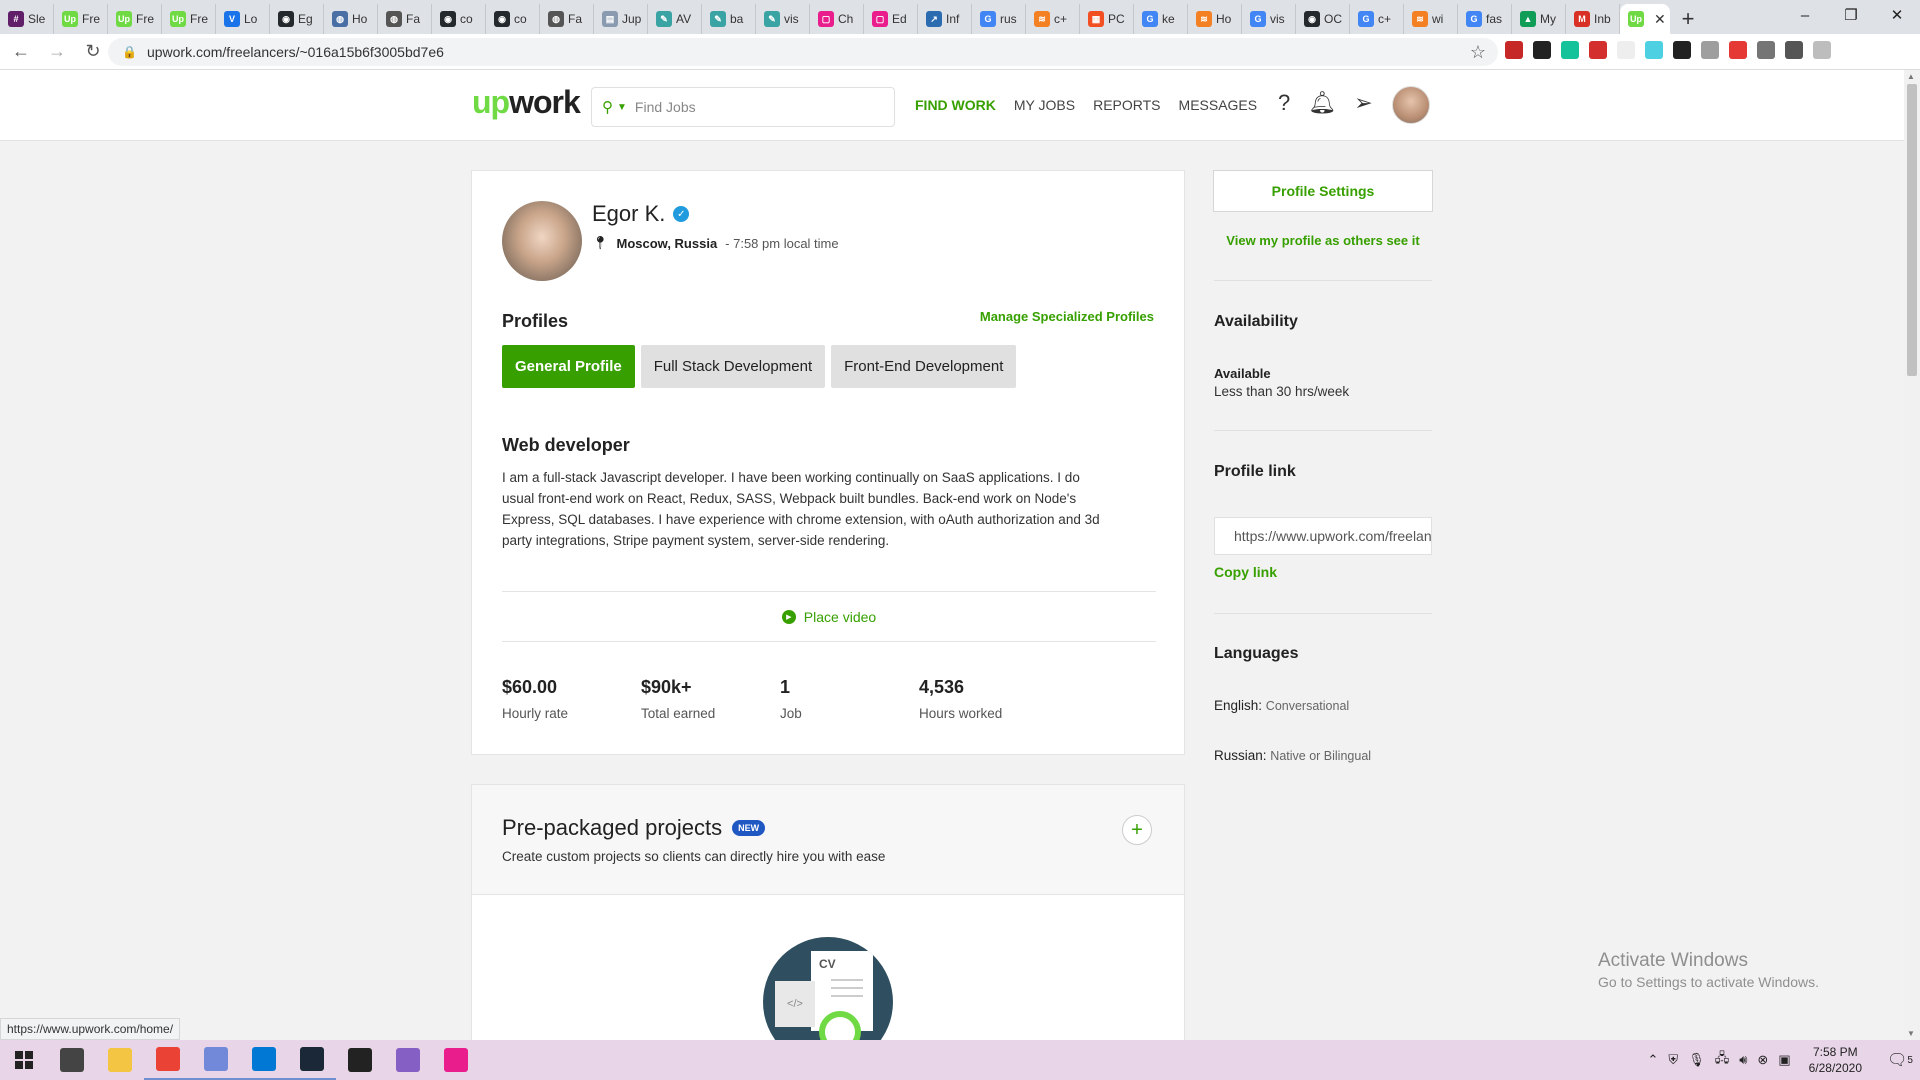  What do you see at coordinates (1161, 19) in the screenshot?
I see `browser-tab: Gke` at bounding box center [1161, 19].